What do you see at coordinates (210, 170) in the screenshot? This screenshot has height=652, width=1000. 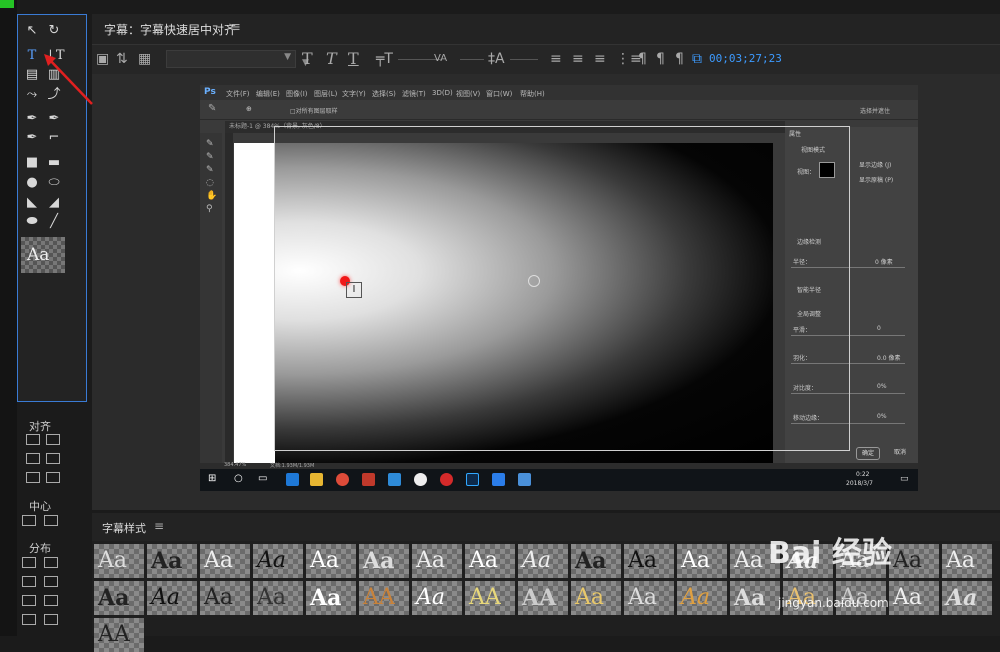 I see `brush-tool-icon: ✎` at bounding box center [210, 170].